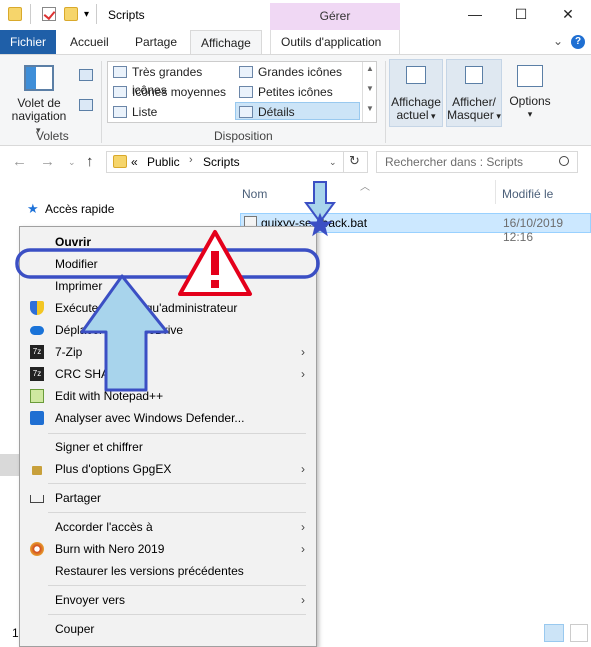  Describe the element at coordinates (171, 112) in the screenshot. I see `layout-list: Liste` at that location.